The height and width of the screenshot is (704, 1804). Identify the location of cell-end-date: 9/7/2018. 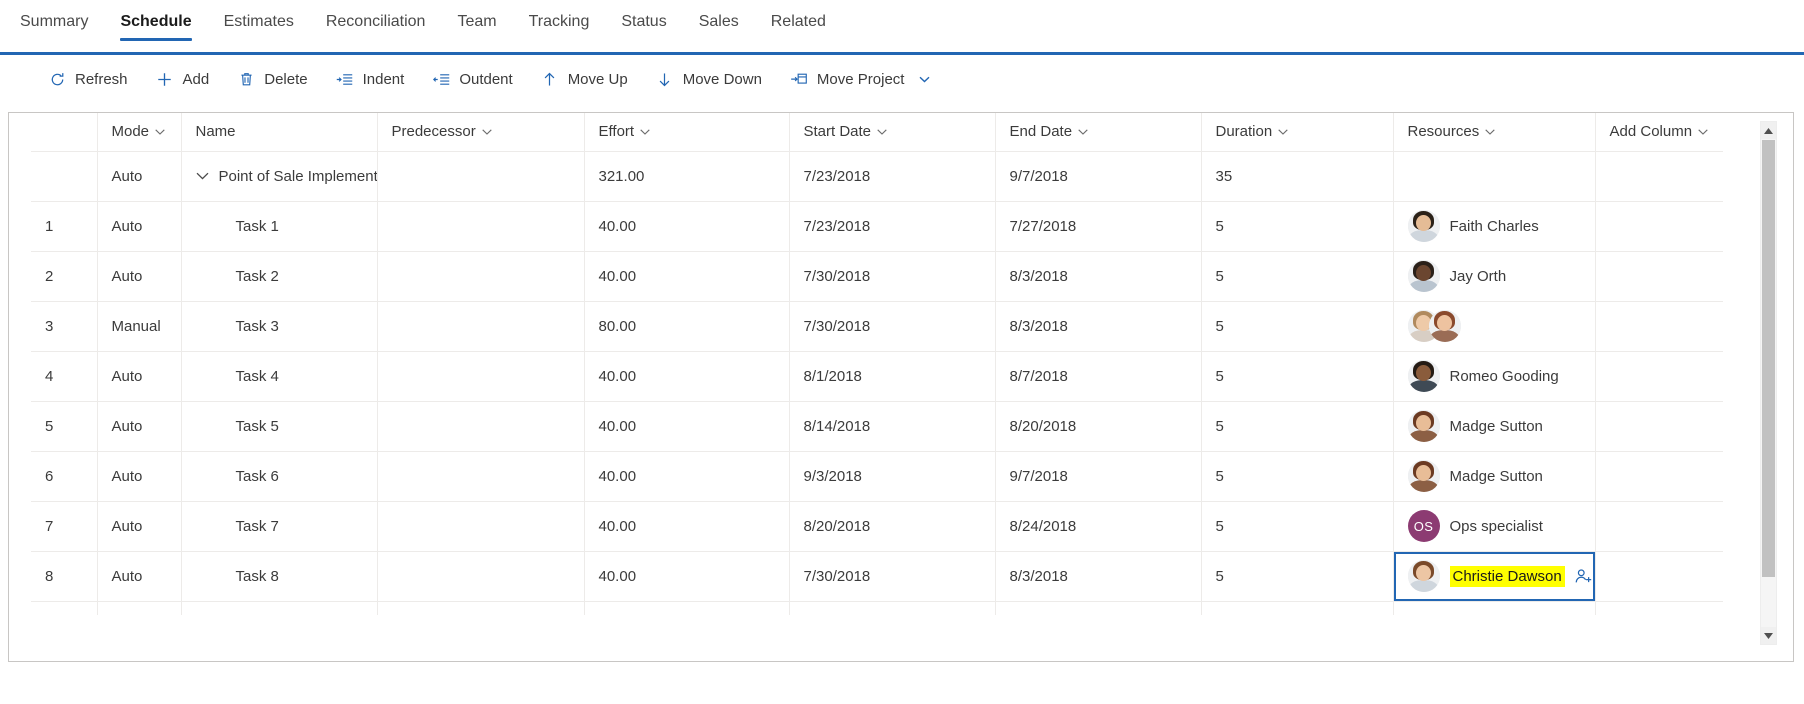
(1098, 476).